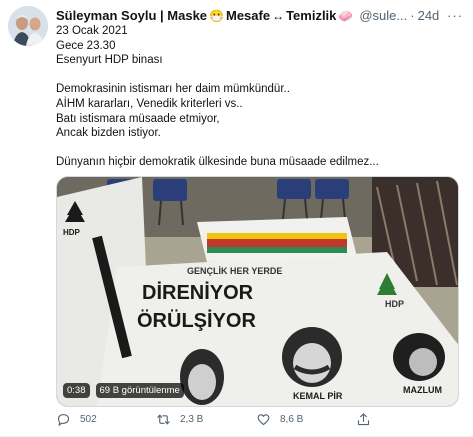 This screenshot has height=437, width=473. I want to click on banner-text-2: DİRENİYOR, so click(198, 292).